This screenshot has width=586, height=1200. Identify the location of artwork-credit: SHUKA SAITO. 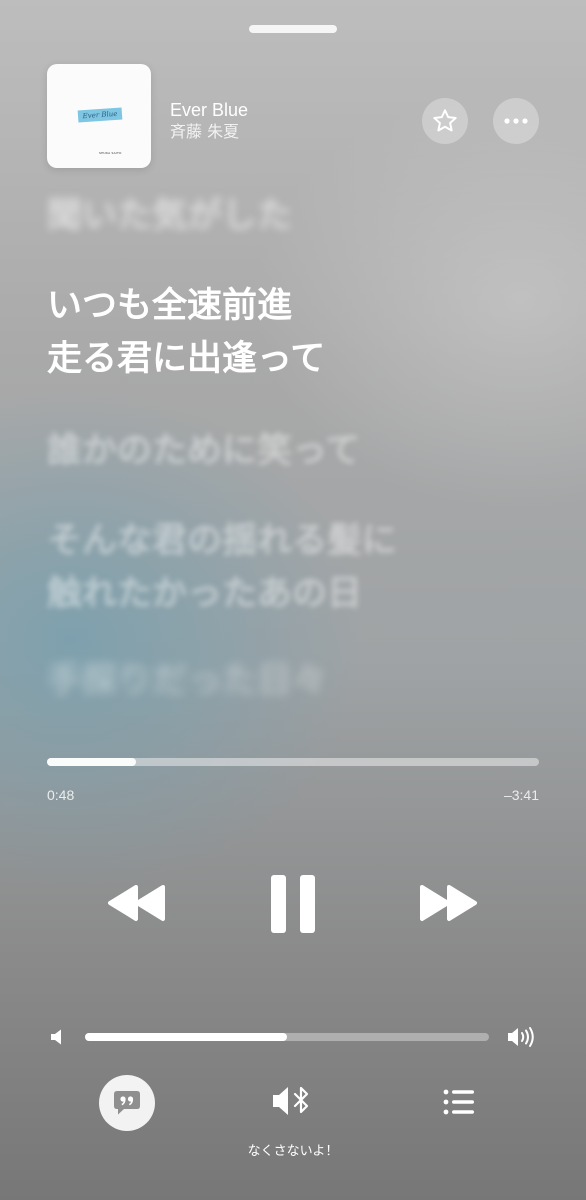
(110, 153).